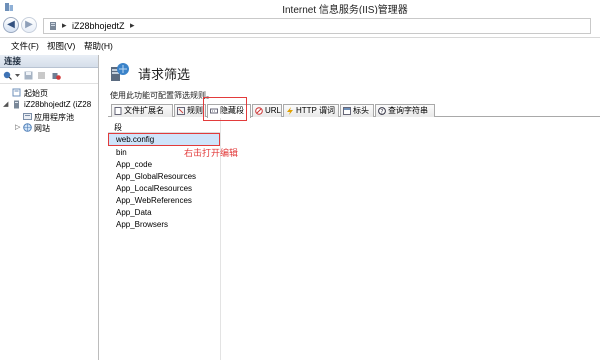  Describe the element at coordinates (164, 201) in the screenshot. I see `list-item: App_WebReferences` at that location.